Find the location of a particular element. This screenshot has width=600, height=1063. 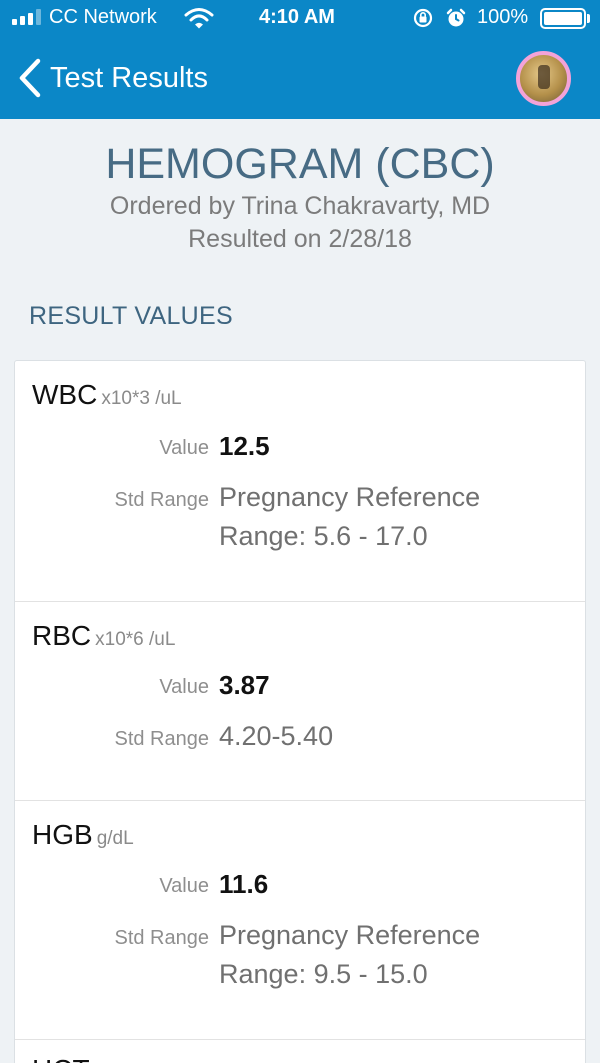

alarm-icon is located at coordinates (456, 21).